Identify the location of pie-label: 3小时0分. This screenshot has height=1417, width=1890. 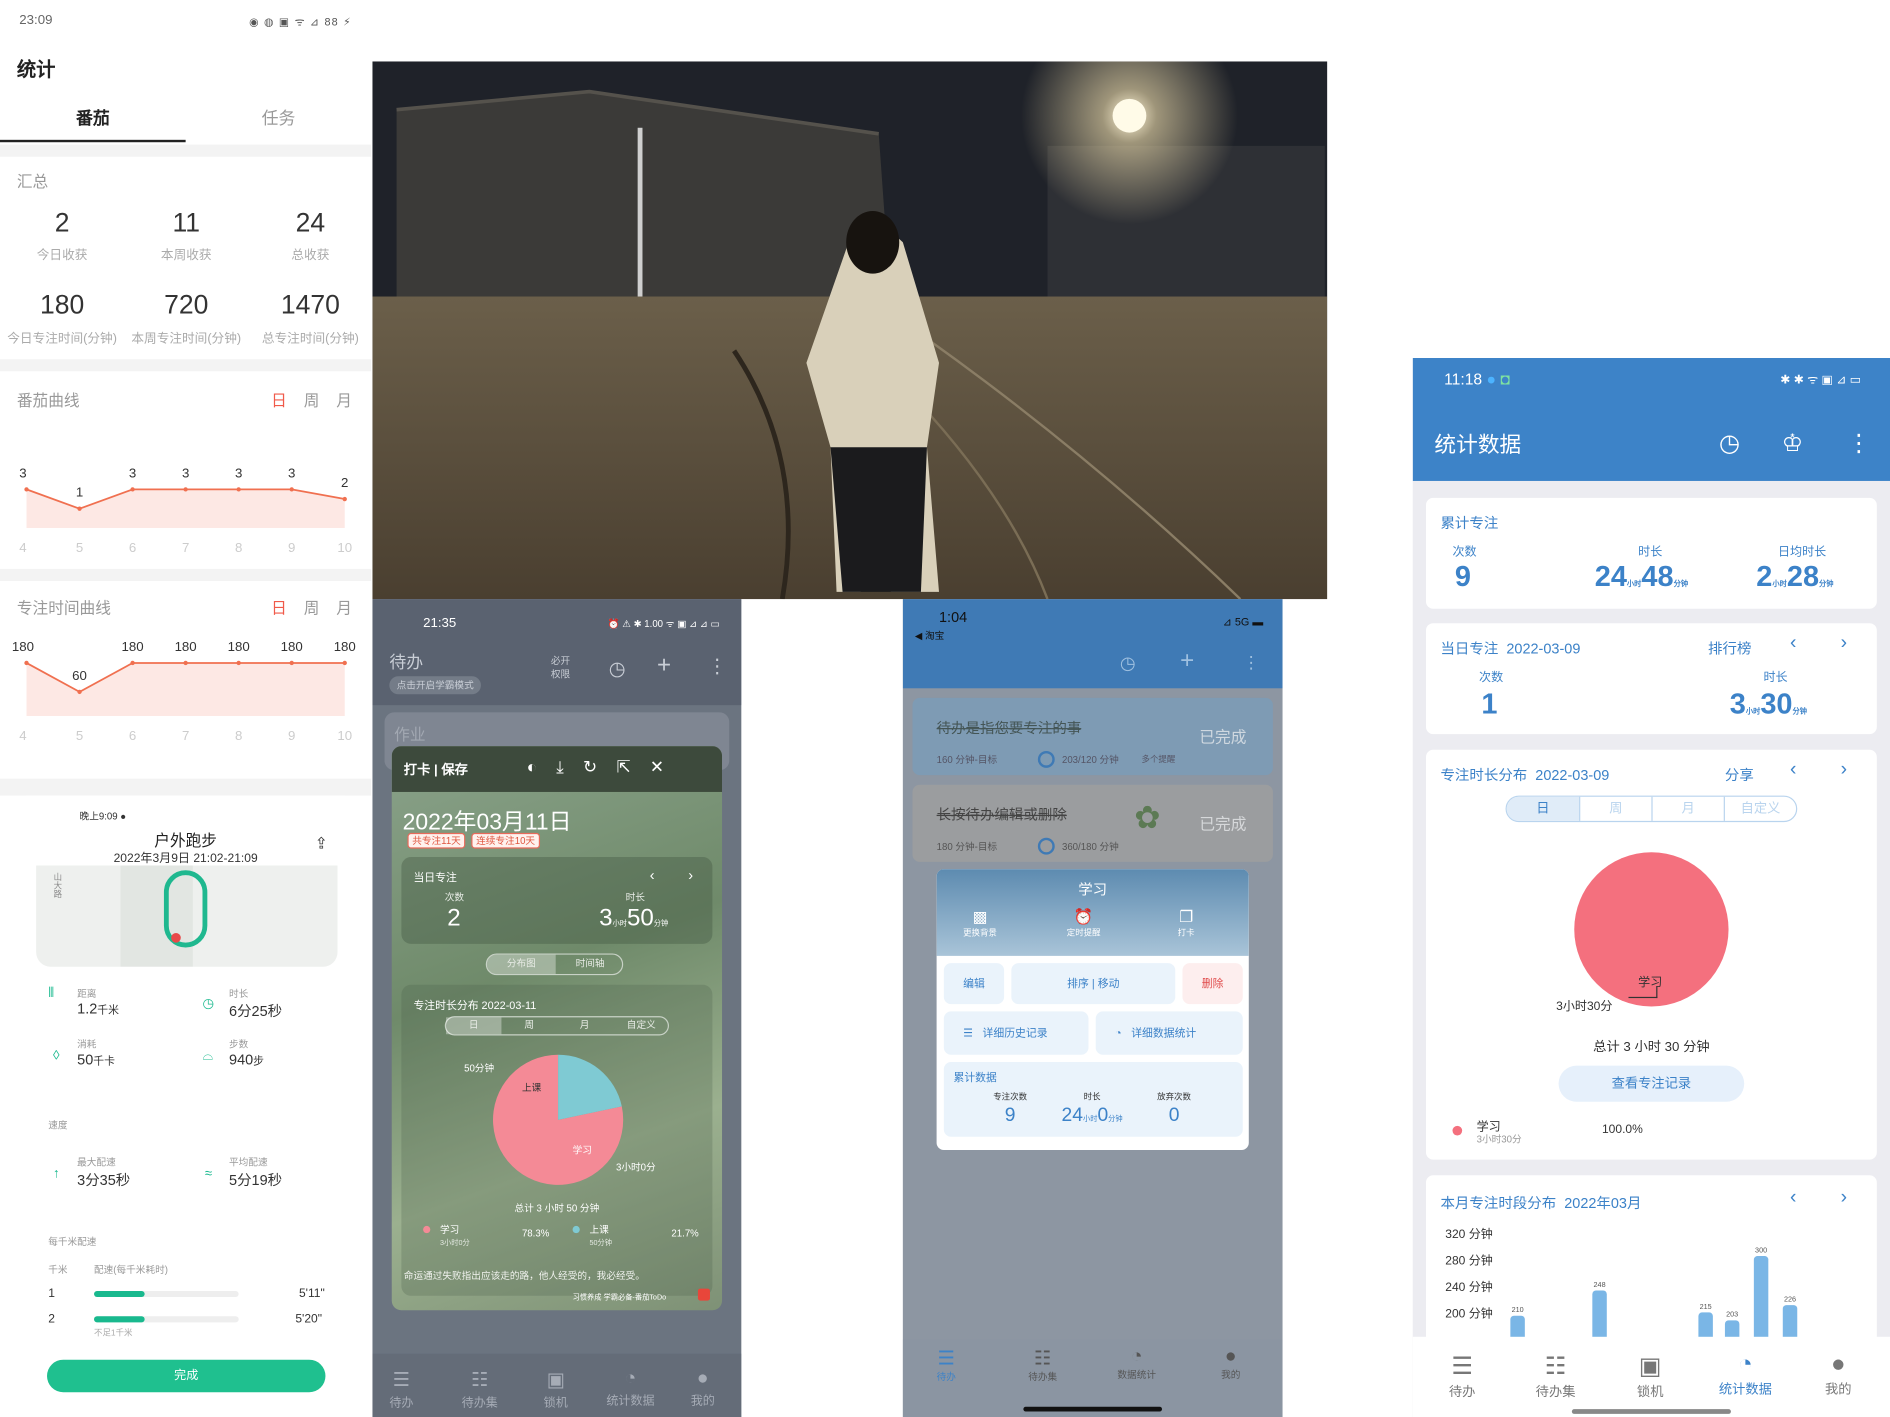
(635, 1167).